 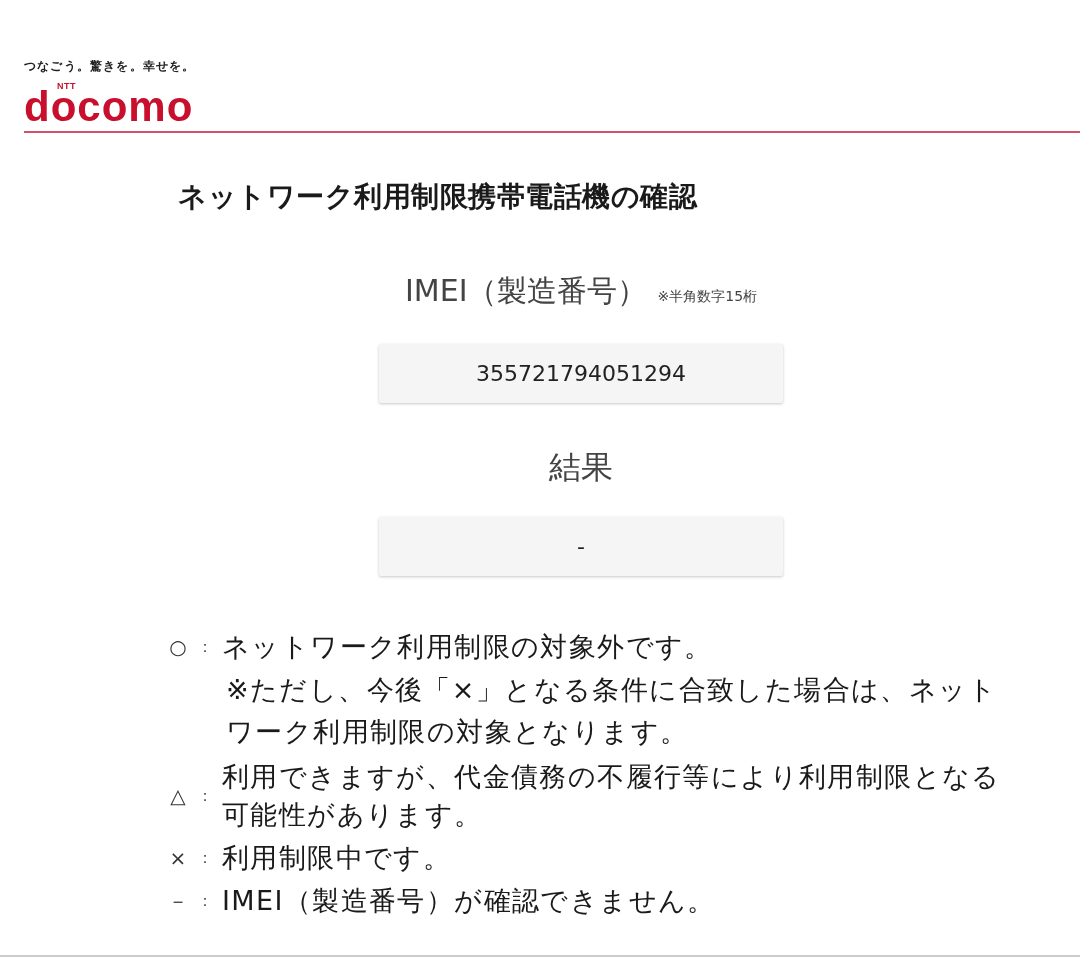 I want to click on tagline: つなごう。驚きを。幸せを。, so click(x=110, y=66).